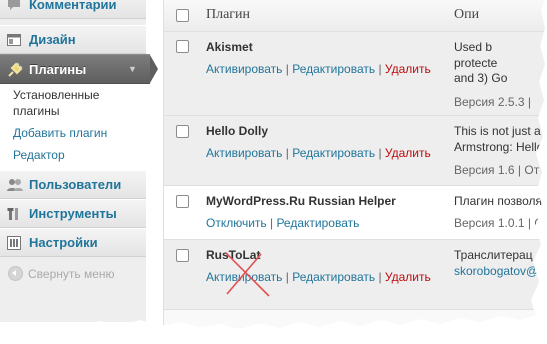 This screenshot has height=344, width=547. Describe the element at coordinates (73, 103) in the screenshot. I see `submenu-installed-plugins: Установленные плагины` at that location.